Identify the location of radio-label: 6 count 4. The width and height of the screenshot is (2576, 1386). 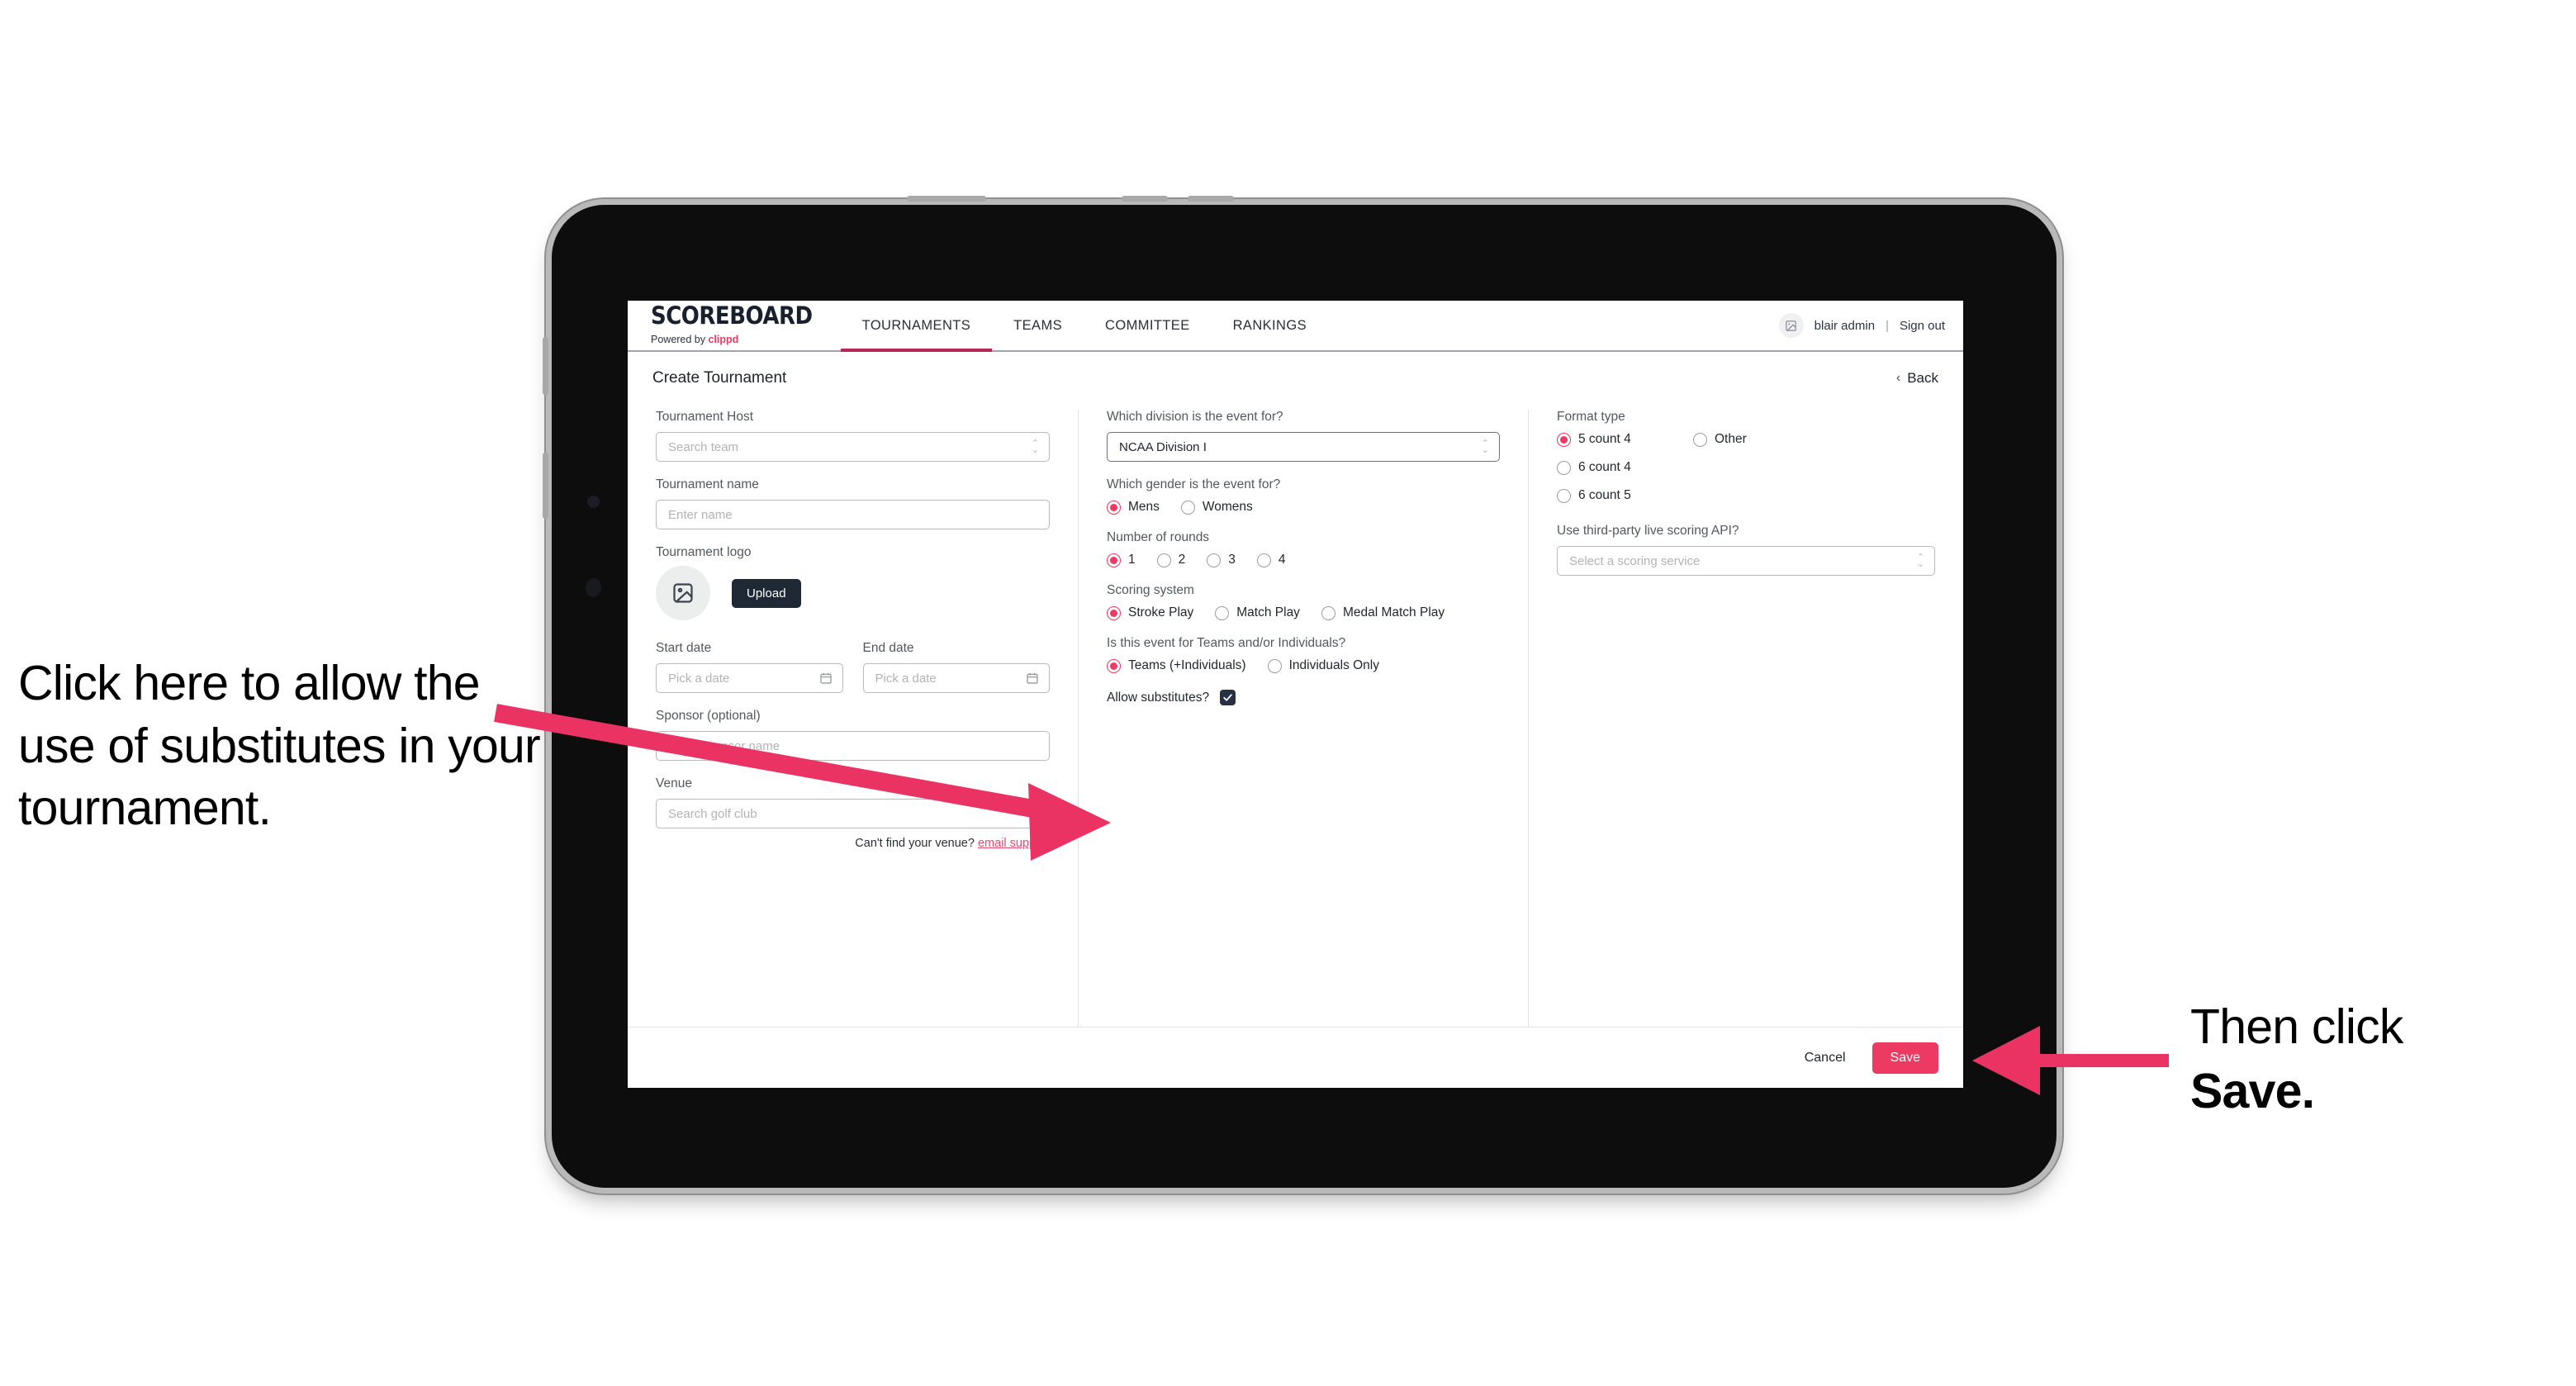
(1604, 467).